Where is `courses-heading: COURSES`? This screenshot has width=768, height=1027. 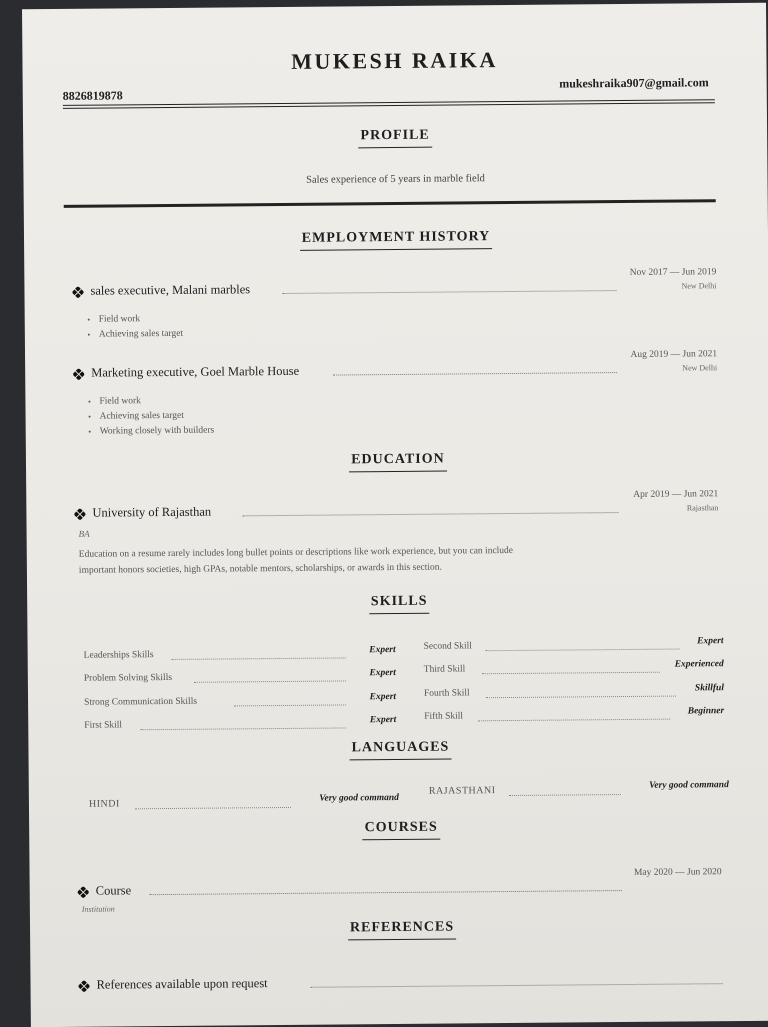 courses-heading: COURSES is located at coordinates (398, 830).